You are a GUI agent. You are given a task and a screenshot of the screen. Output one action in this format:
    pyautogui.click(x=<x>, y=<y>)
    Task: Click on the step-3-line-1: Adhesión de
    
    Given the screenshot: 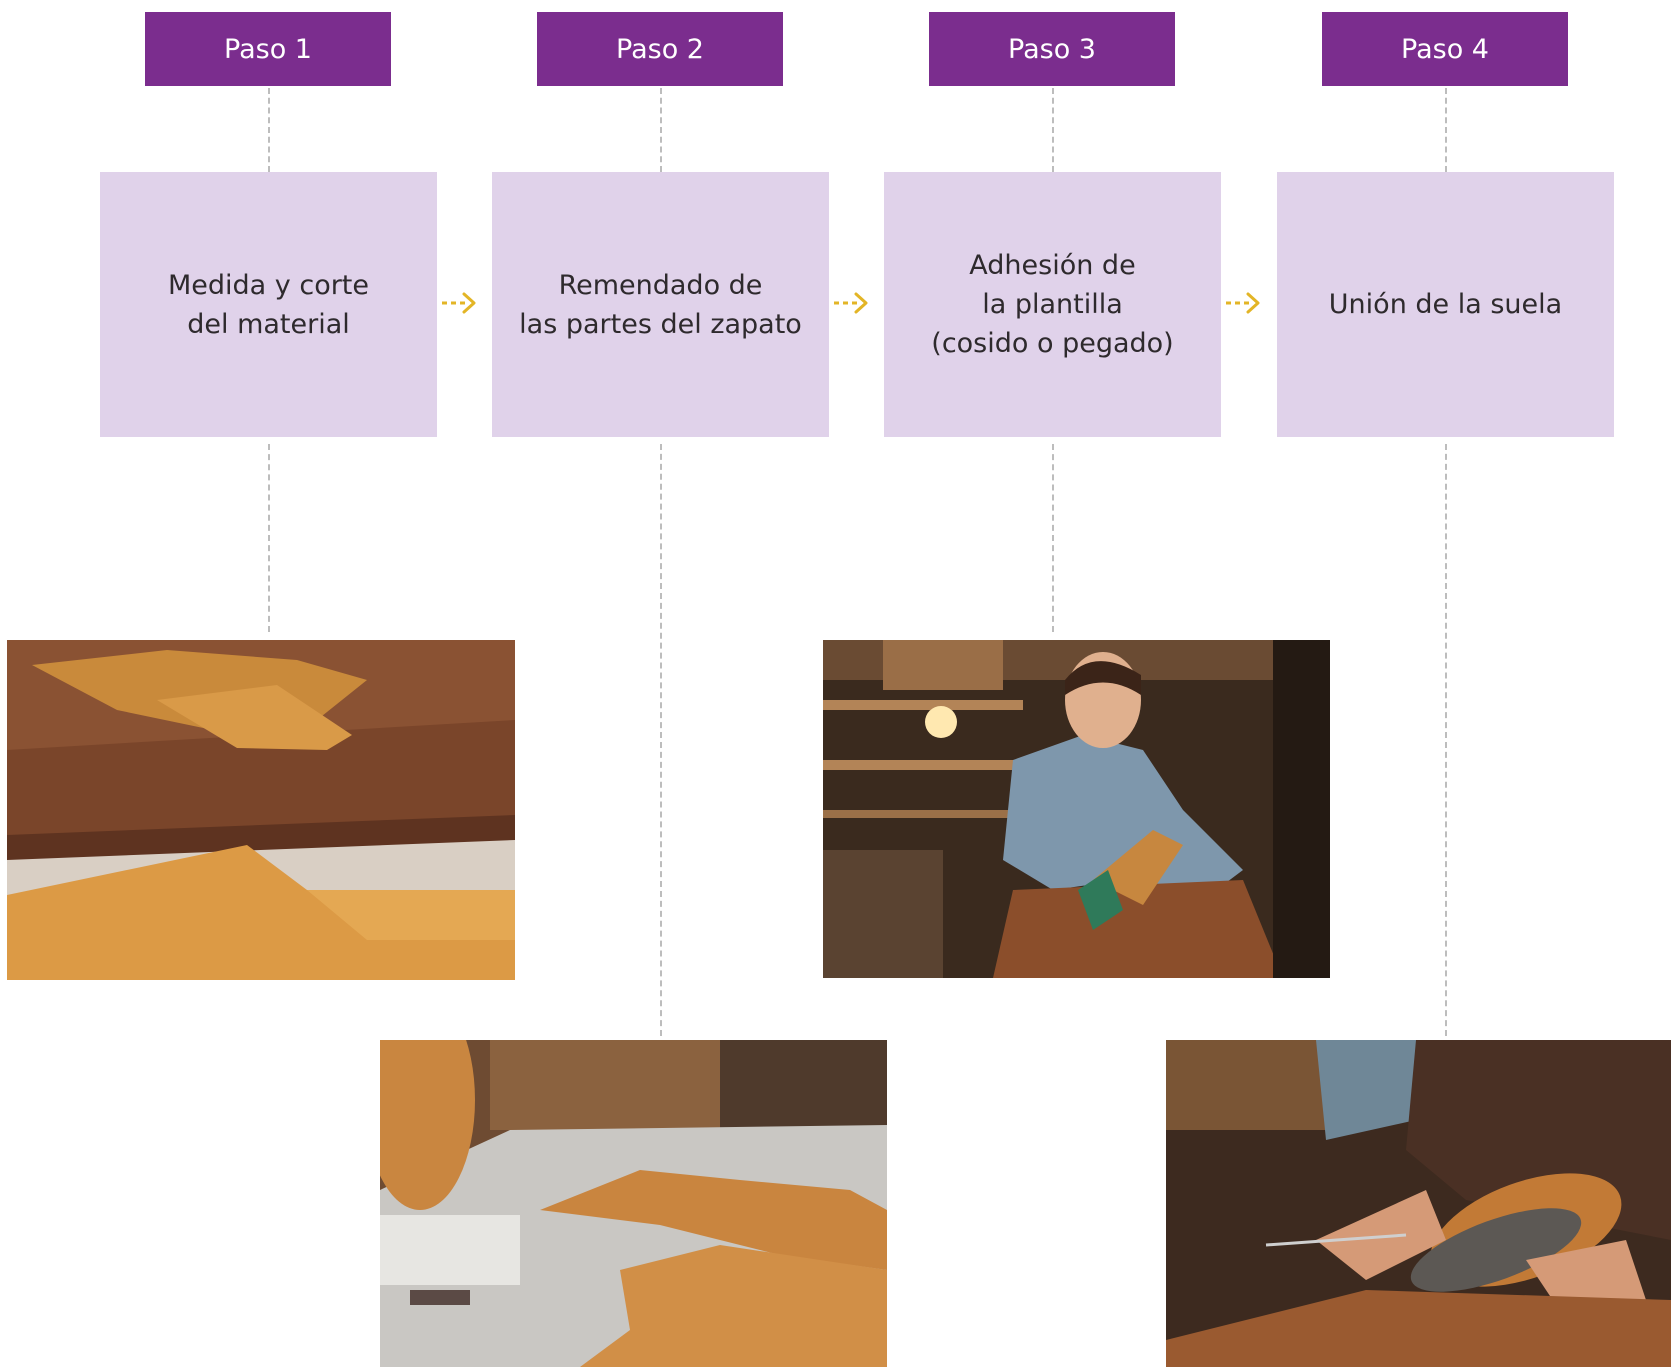 What is the action you would take?
    pyautogui.click(x=1052, y=265)
    